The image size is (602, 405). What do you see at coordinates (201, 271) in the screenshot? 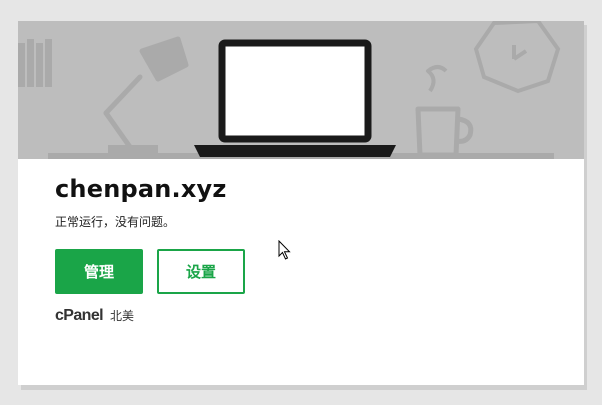
I see `settings-button: 设置` at bounding box center [201, 271].